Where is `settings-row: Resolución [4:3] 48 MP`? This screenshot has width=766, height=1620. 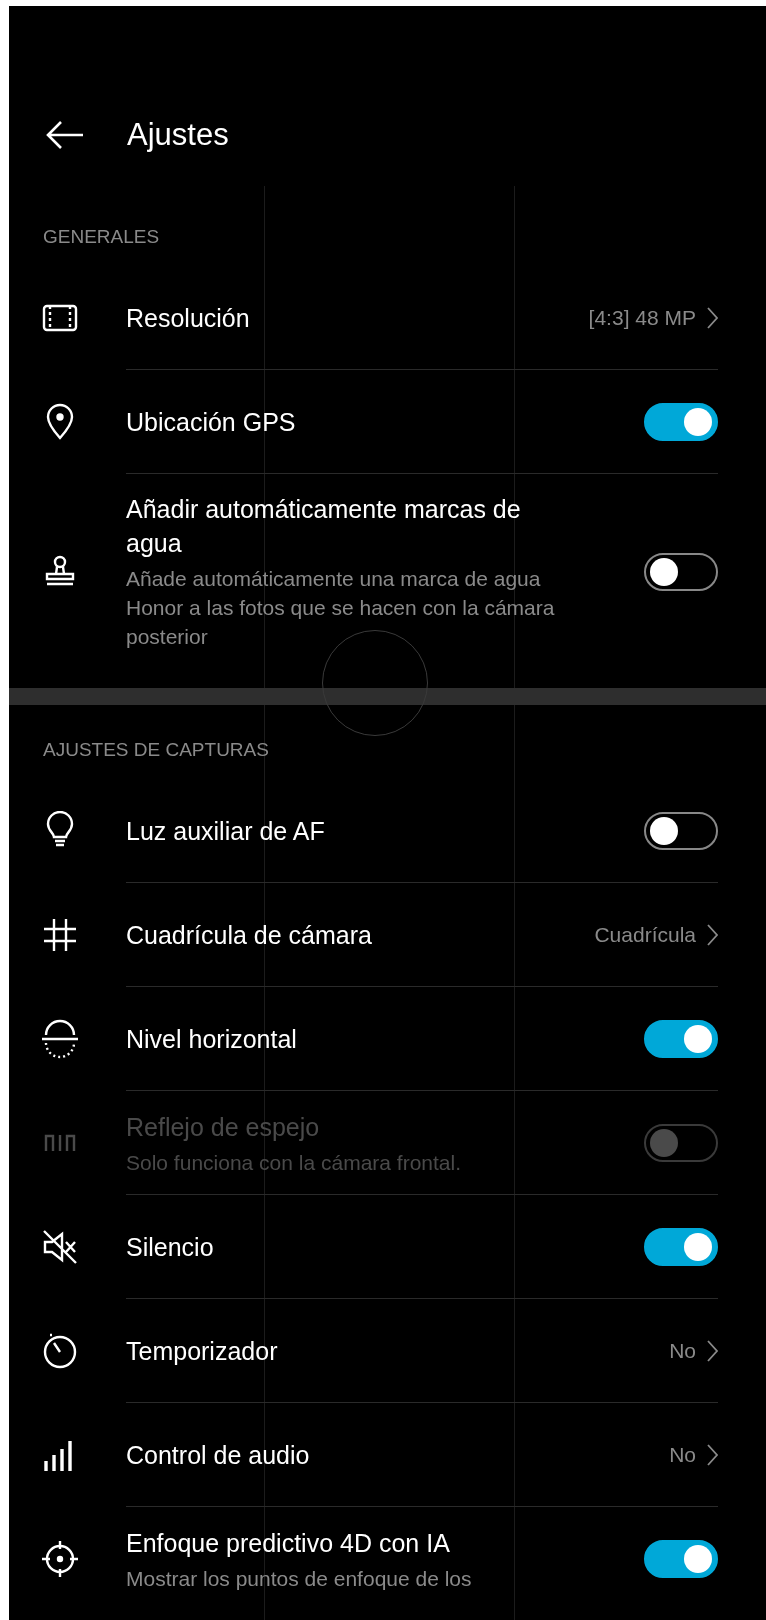 settings-row: Resolución [4:3] 48 MP is located at coordinates (387, 318).